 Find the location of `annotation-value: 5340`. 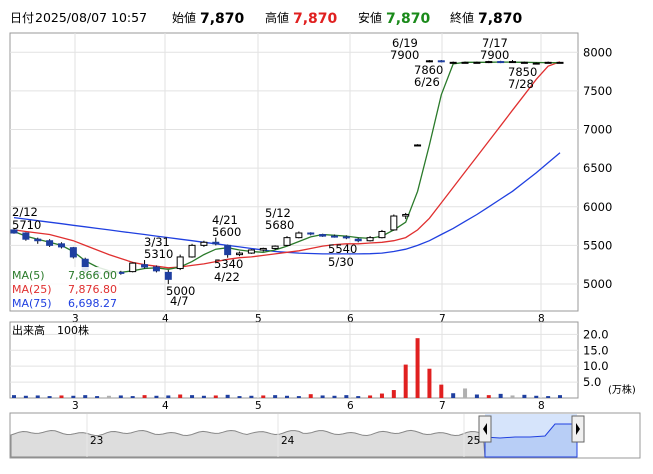

annotation-value: 5340 is located at coordinates (228, 264).